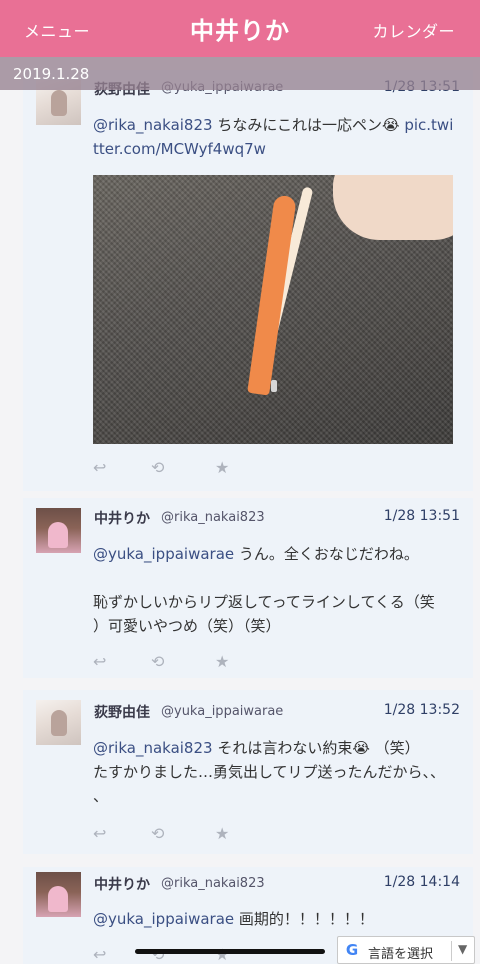 The width and height of the screenshot is (480, 964). What do you see at coordinates (230, 951) in the screenshot?
I see `home-indicator` at bounding box center [230, 951].